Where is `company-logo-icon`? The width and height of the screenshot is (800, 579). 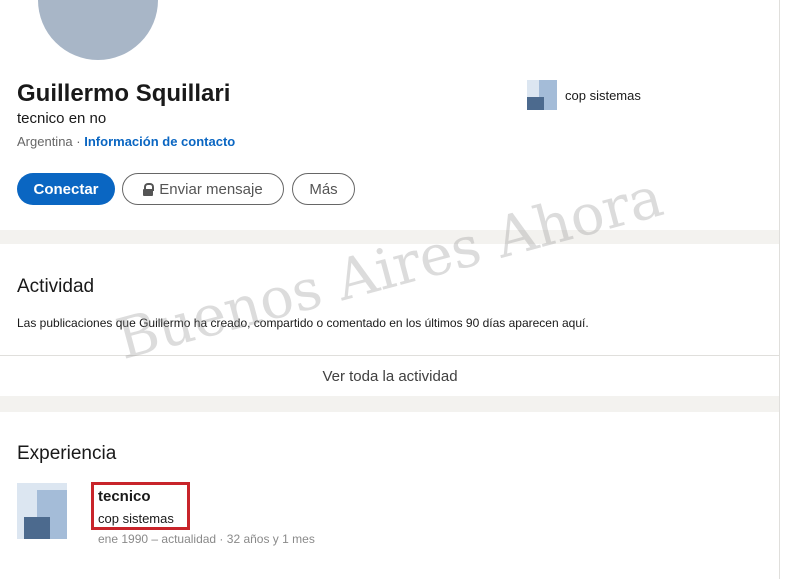
company-logo-icon is located at coordinates (542, 95).